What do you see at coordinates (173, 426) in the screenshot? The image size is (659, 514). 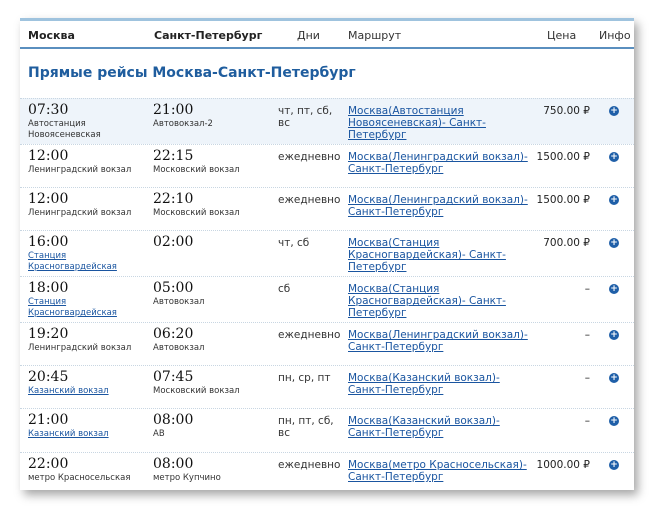 I see `arrival-cell: 08:00 АВ` at bounding box center [173, 426].